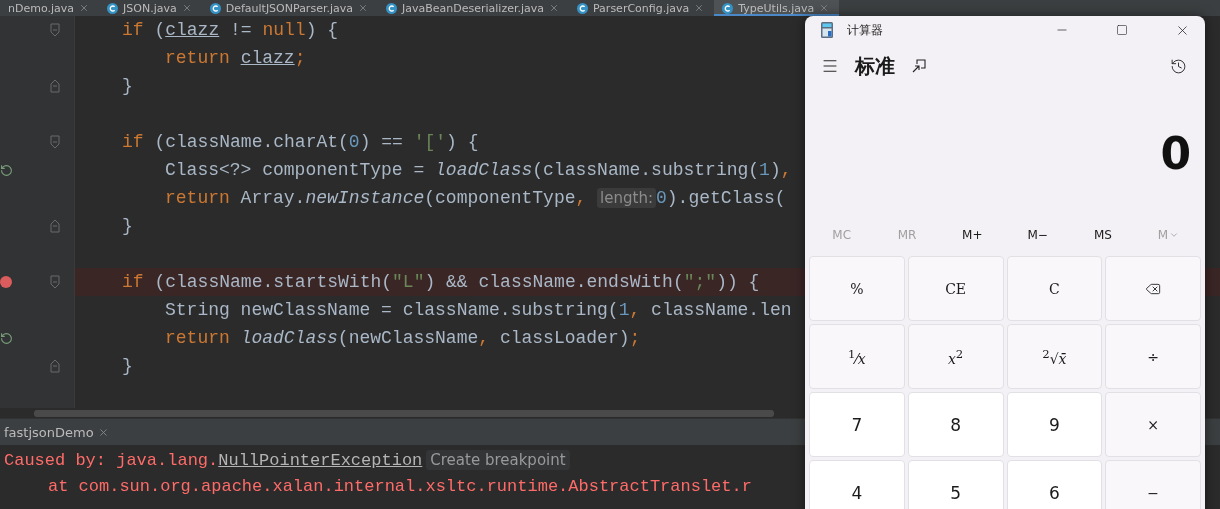 This screenshot has width=1220, height=509. I want to click on chevron-down-icon, so click(1174, 235).